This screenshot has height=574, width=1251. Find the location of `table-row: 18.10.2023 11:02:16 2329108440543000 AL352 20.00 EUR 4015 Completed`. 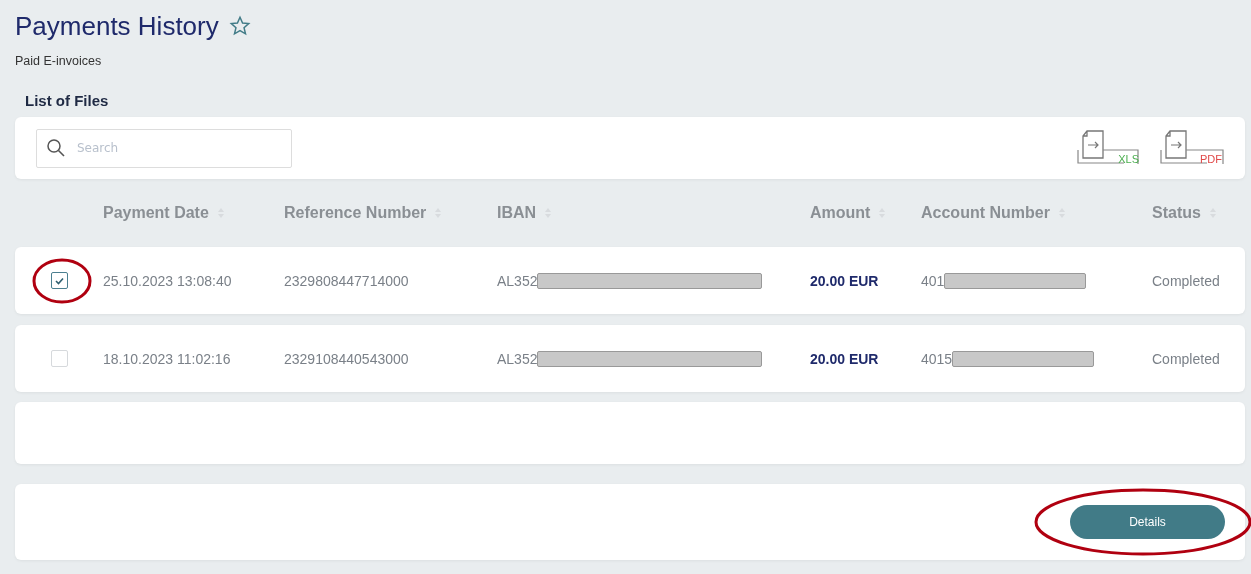

table-row: 18.10.2023 11:02:16 2329108440543000 AL352 20.00 EUR 4015 Completed is located at coordinates (630, 358).